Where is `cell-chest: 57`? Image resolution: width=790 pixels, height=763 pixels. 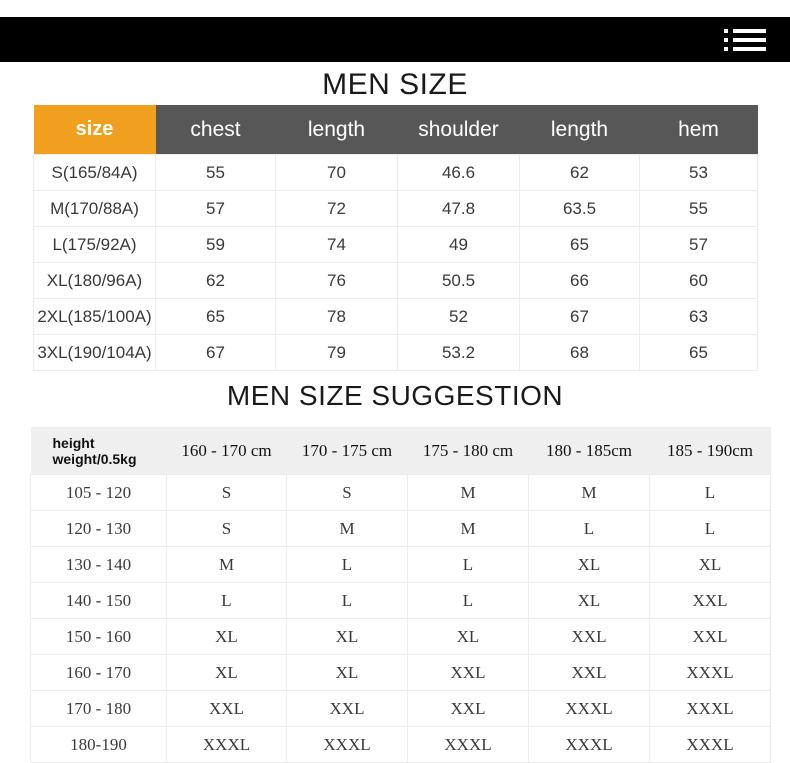
cell-chest: 57 is located at coordinates (215, 208).